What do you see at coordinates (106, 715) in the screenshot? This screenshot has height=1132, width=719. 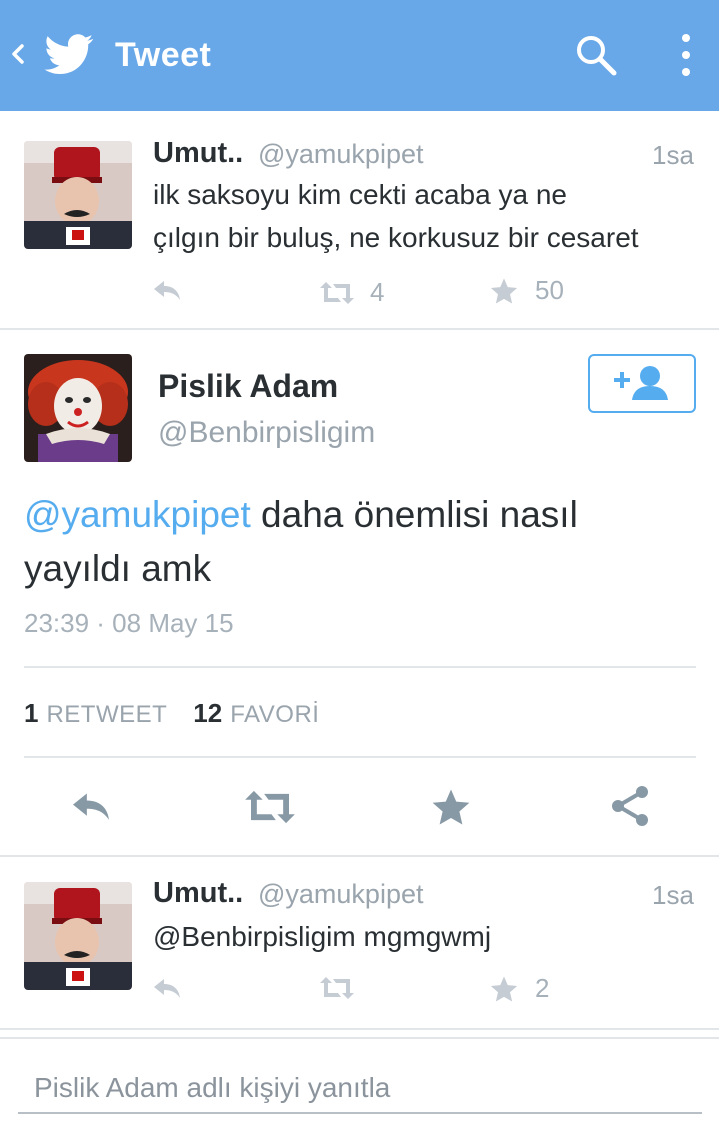 I see `retweet-label: RETWEET` at bounding box center [106, 715].